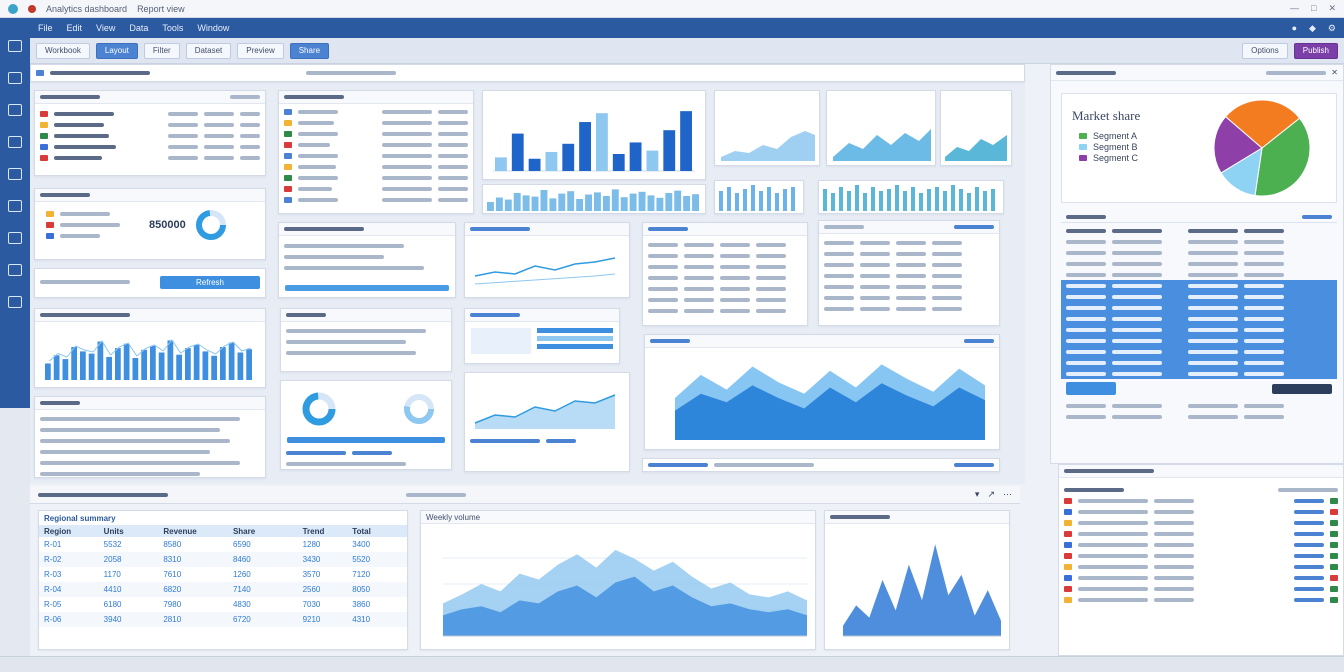  I want to click on table-cell: R-02, so click(74, 559).